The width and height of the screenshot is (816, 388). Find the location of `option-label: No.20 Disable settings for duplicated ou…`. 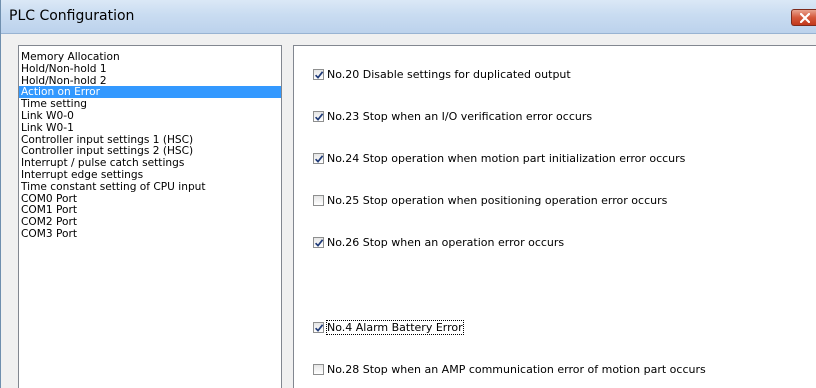

option-label: No.20 Disable settings for duplicated ou… is located at coordinates (449, 74).